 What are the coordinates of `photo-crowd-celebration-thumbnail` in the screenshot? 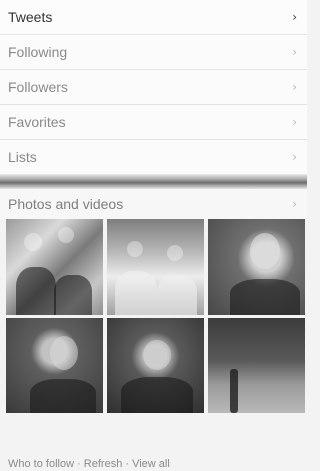 It's located at (54, 267).